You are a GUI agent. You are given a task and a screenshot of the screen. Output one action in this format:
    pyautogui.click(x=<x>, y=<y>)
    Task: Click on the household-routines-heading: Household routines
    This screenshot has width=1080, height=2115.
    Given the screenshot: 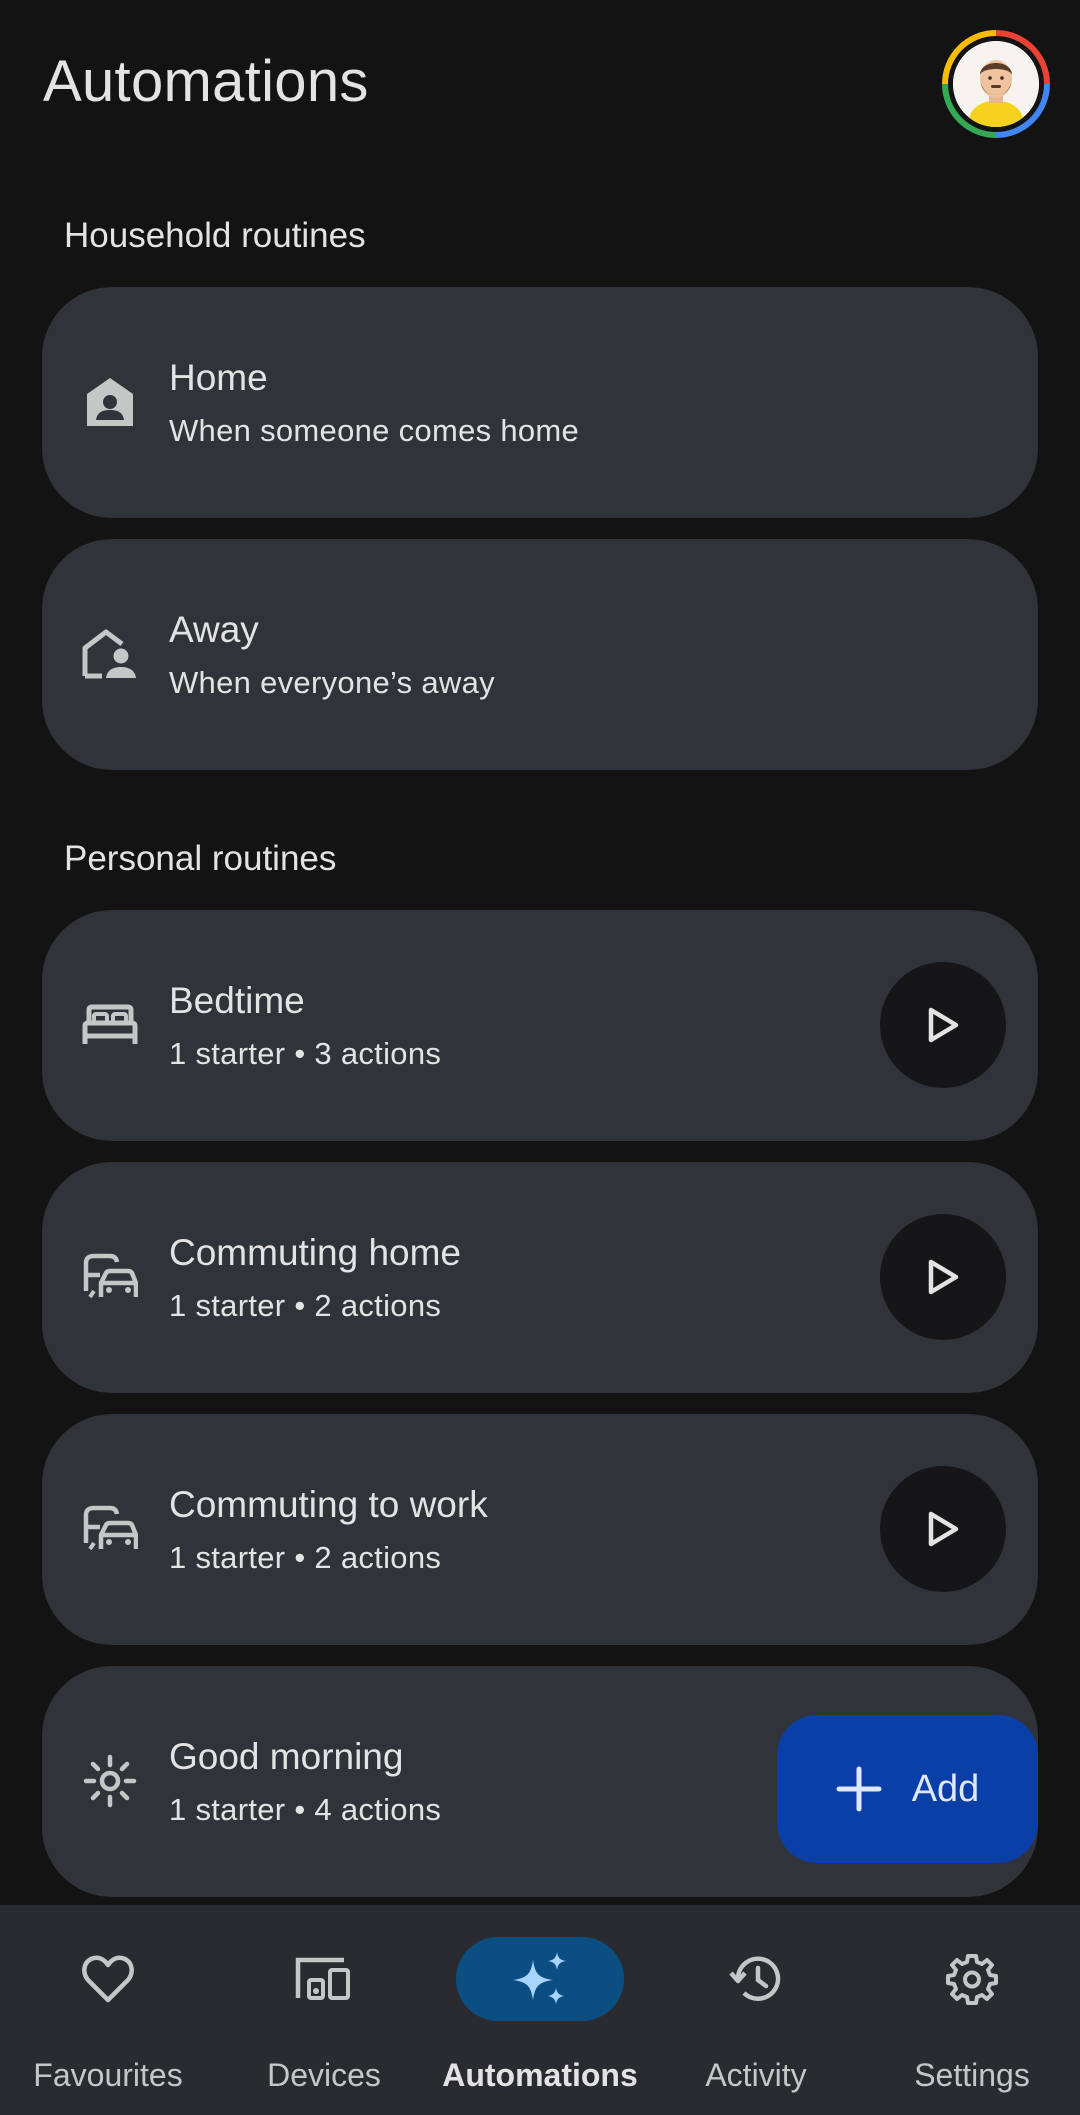 What is the action you would take?
    pyautogui.click(x=215, y=235)
    